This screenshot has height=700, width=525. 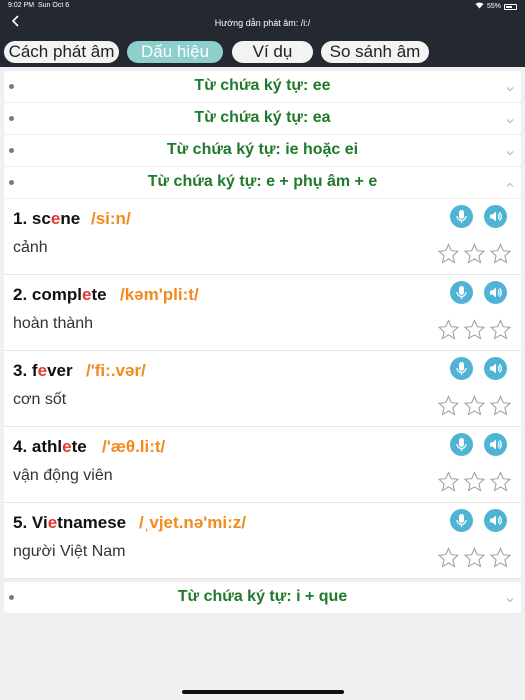 What do you see at coordinates (30, 247) in the screenshot?
I see `meaning: cảnh` at bounding box center [30, 247].